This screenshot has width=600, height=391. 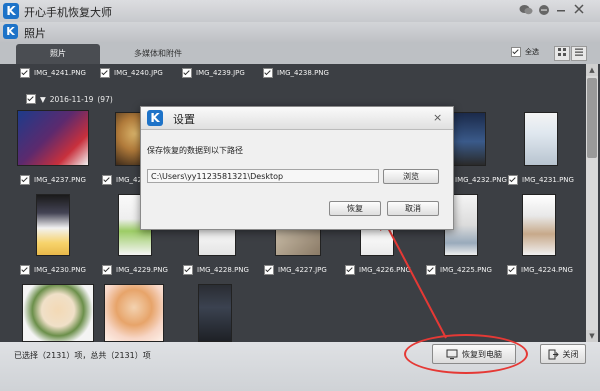 I want to click on recover-to-pc-button: 恢复到电脑, so click(x=474, y=354).